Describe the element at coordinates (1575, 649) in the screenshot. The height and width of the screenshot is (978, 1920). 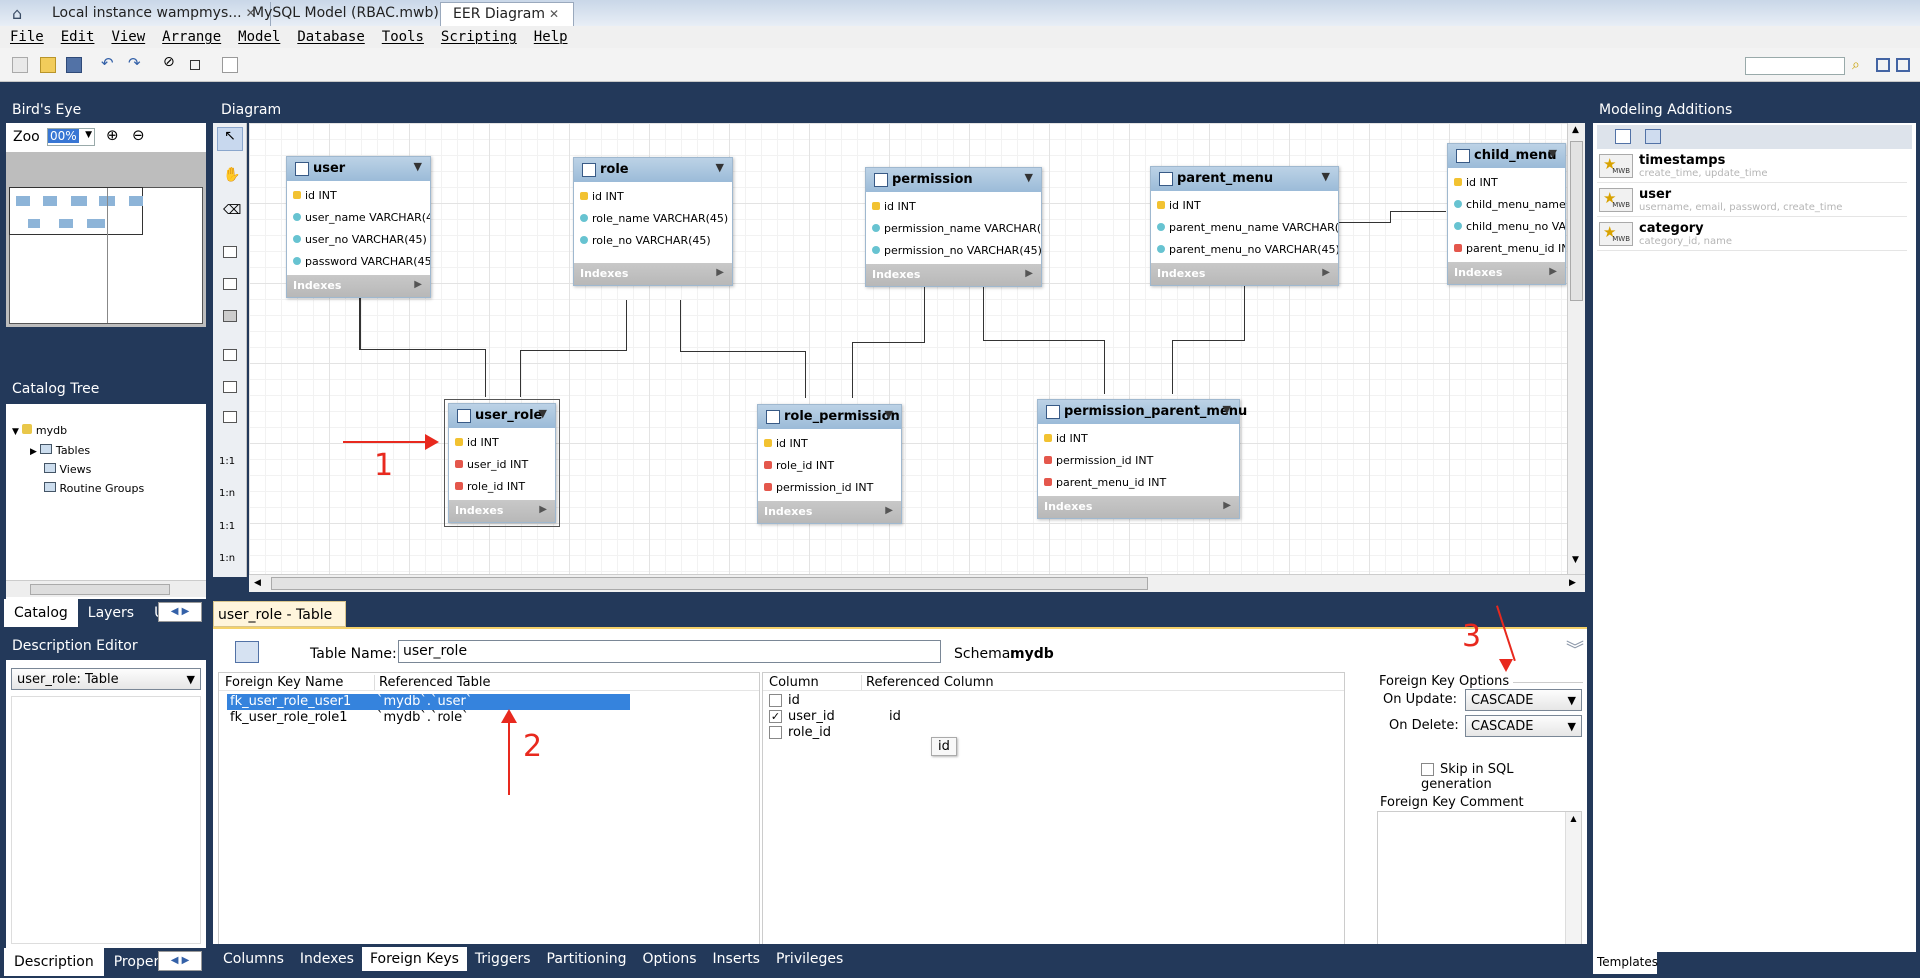
I see `collapse-chevron-icon: ︾` at that location.